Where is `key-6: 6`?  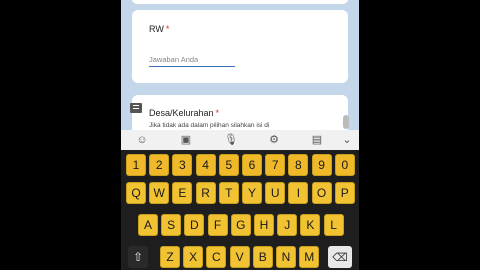 key-6: 6 is located at coordinates (252, 165).